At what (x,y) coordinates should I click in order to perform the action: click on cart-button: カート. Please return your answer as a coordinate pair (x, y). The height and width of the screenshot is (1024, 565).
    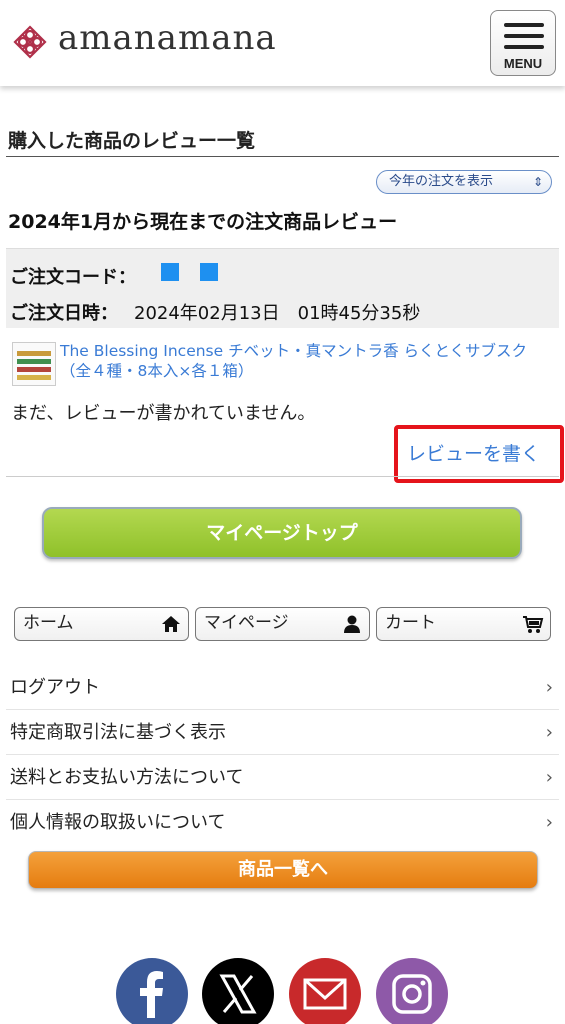
    Looking at the image, I should click on (463, 624).